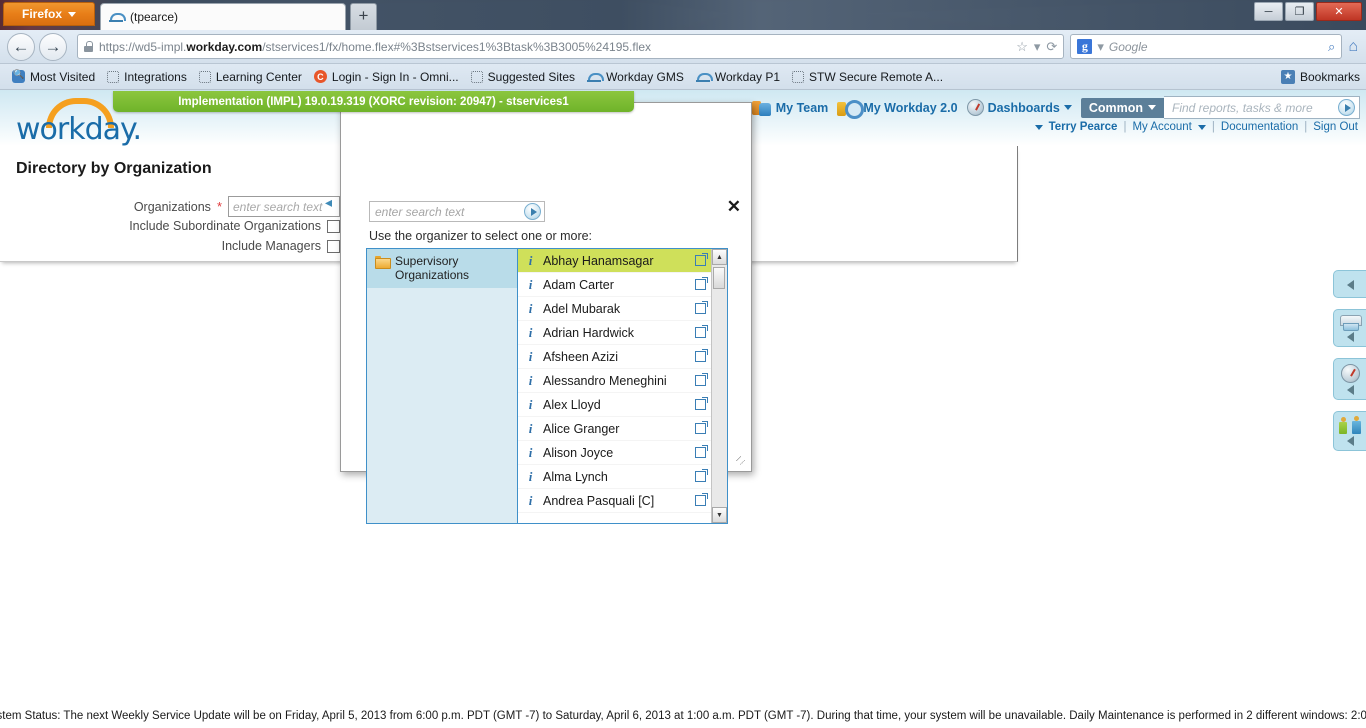  I want to click on nav-label: My Team, so click(802, 107).